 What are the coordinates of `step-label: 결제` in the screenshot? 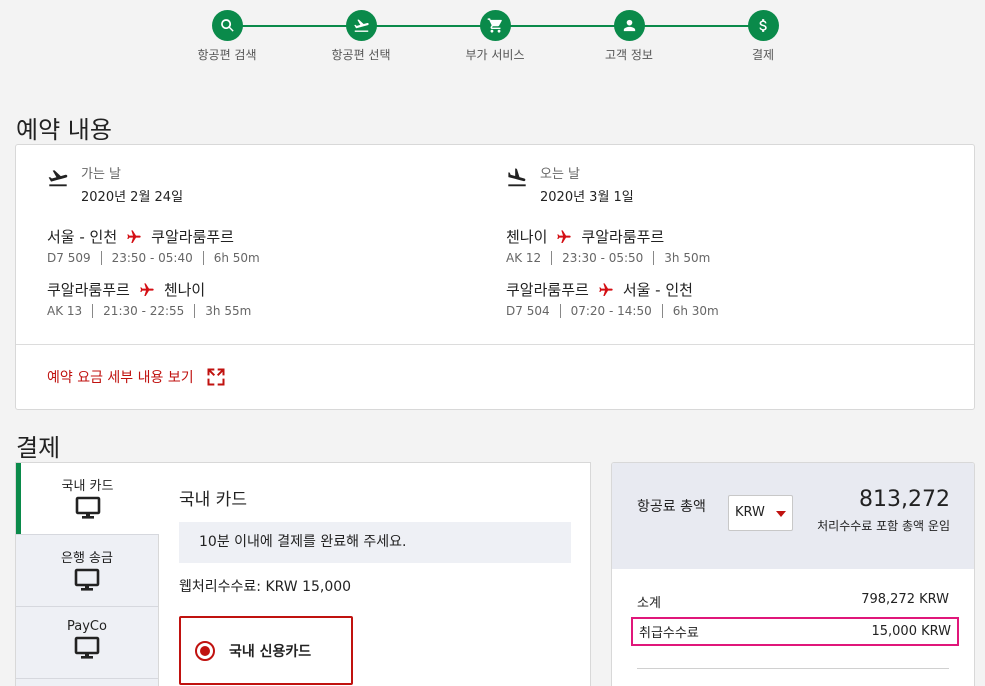 It's located at (763, 55).